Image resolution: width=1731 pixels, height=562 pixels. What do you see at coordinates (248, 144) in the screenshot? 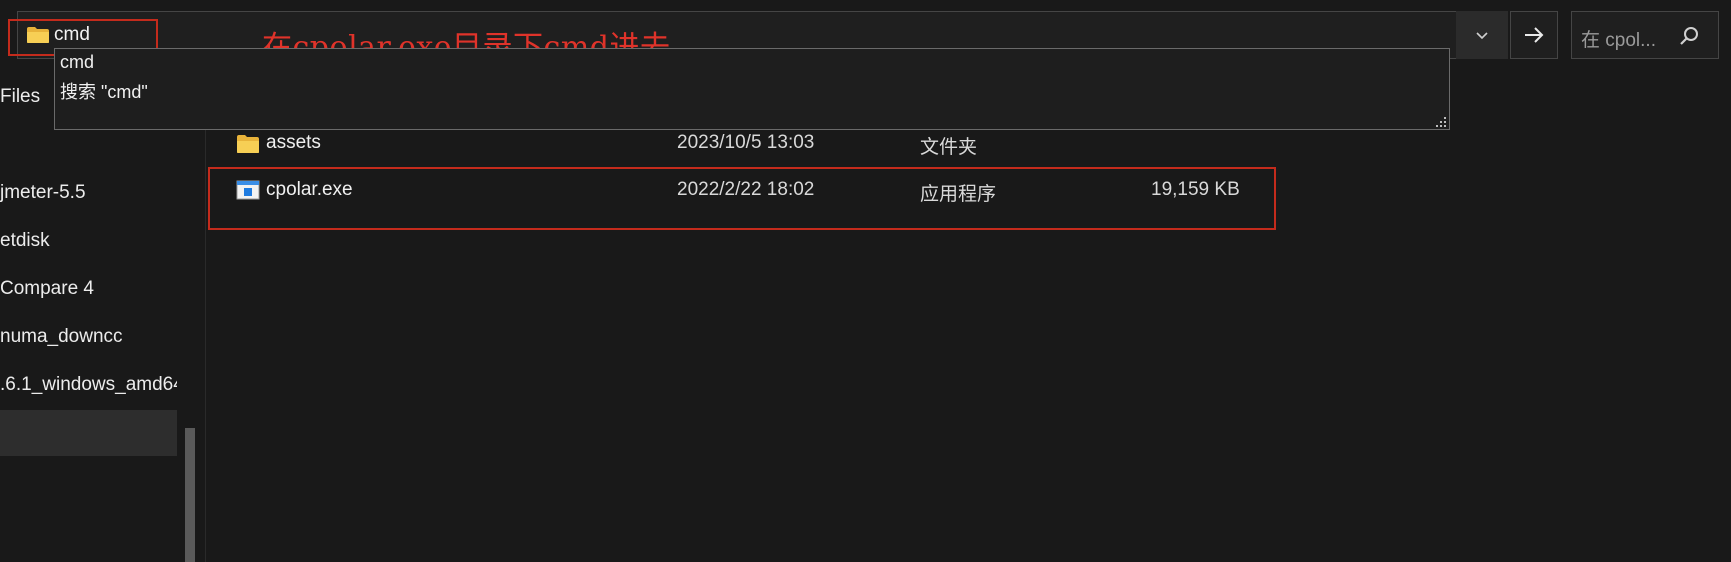
I see `folder-icon` at bounding box center [248, 144].